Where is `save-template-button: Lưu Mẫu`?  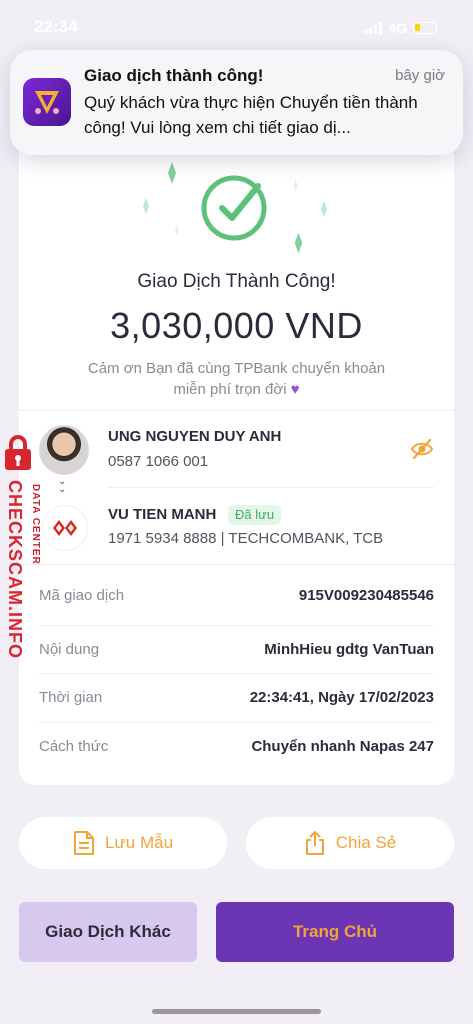 save-template-button: Lưu Mẫu is located at coordinates (123, 843).